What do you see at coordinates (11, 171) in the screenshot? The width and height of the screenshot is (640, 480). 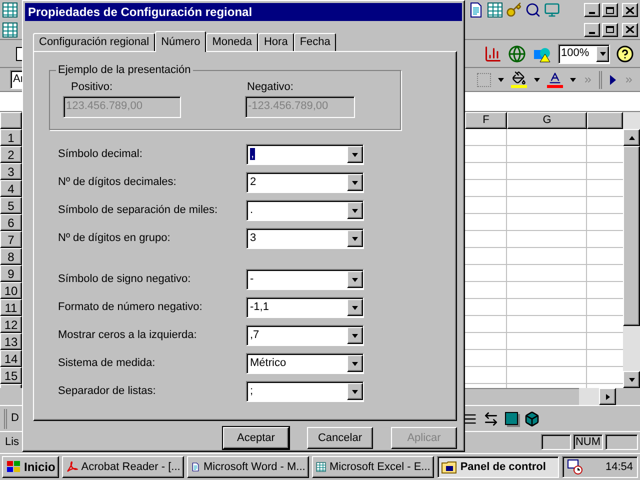 I see `row-header: 3` at bounding box center [11, 171].